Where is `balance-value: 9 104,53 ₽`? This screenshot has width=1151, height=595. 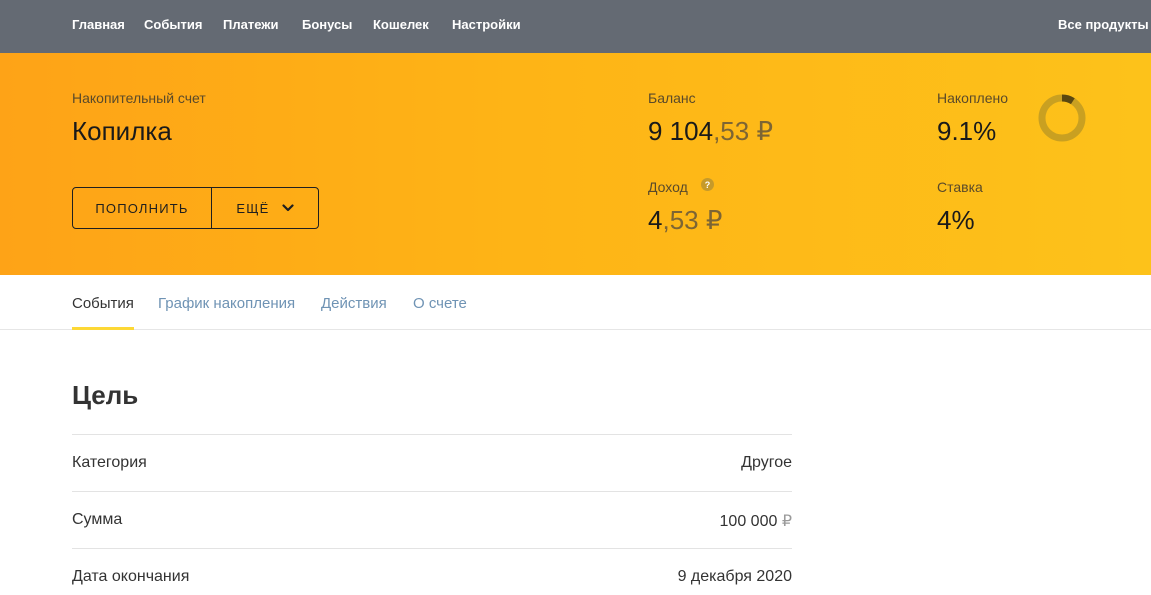 balance-value: 9 104,53 ₽ is located at coordinates (710, 131).